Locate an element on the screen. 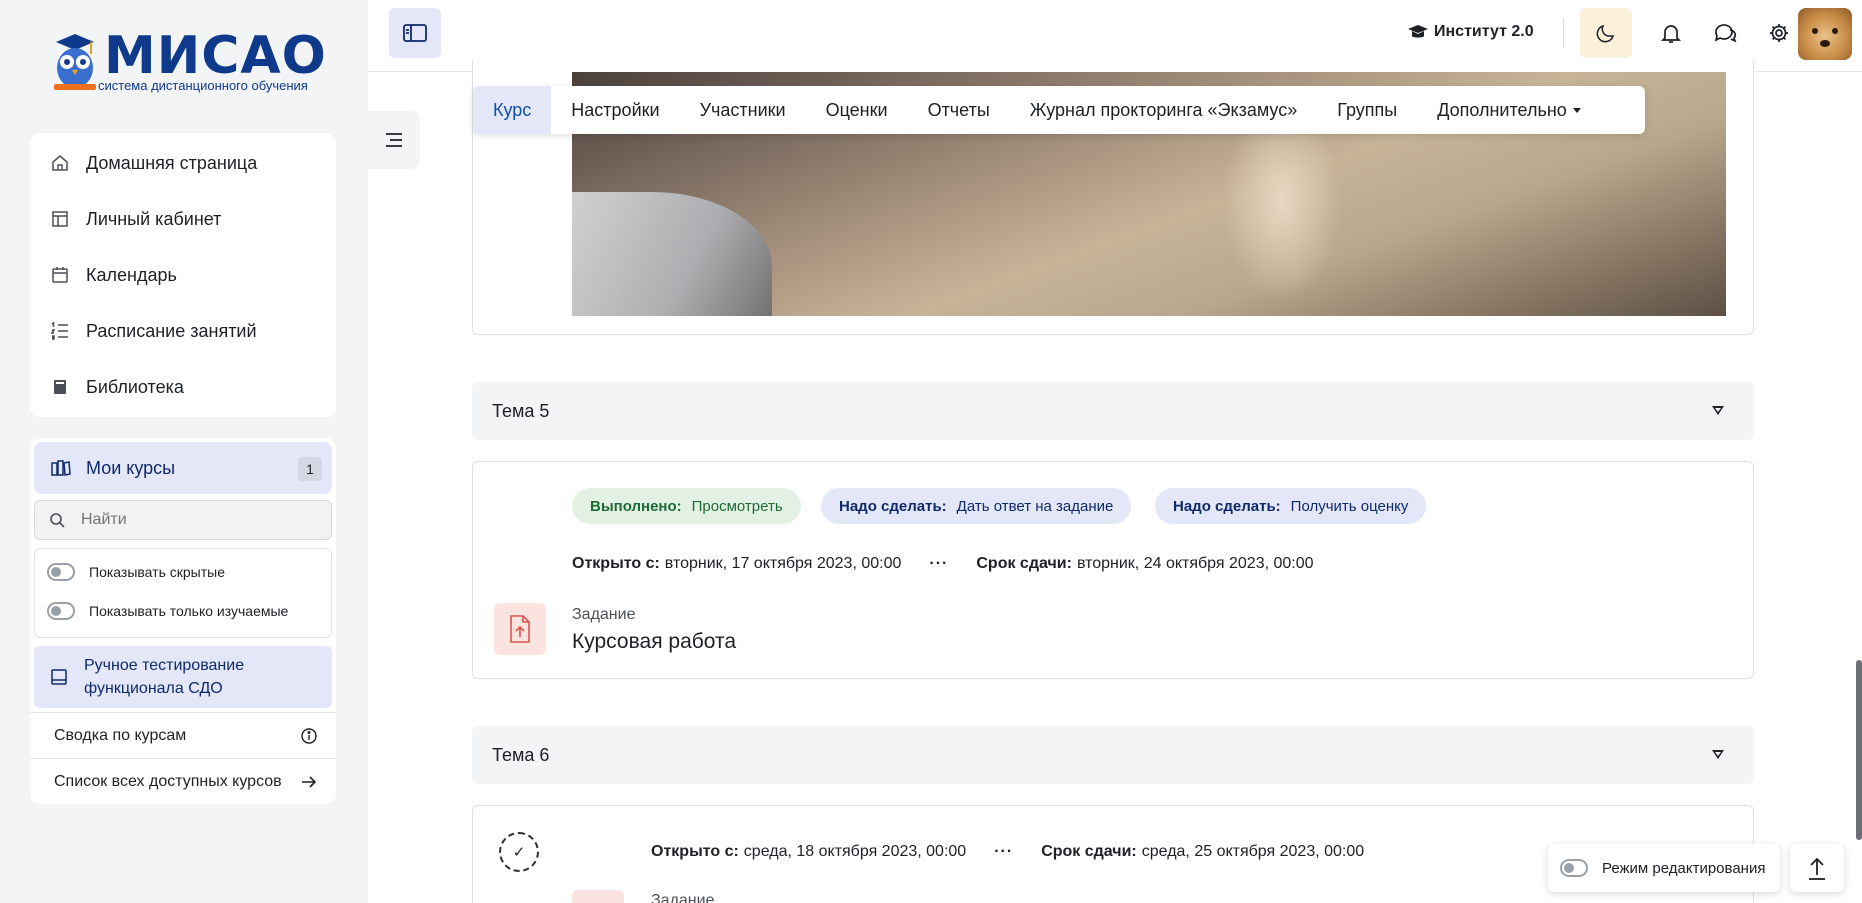 This screenshot has height=903, width=1862. notifications-button is located at coordinates (1671, 33).